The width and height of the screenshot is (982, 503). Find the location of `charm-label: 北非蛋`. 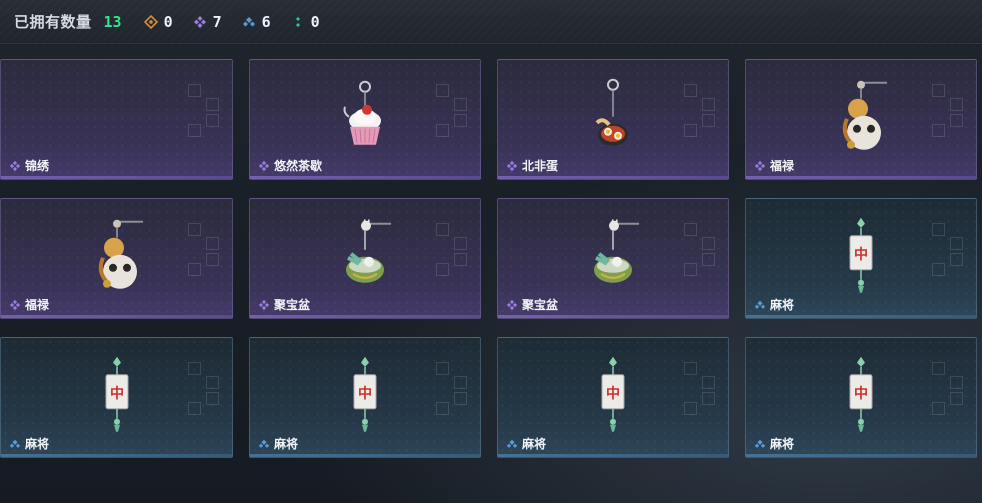

charm-label: 北非蛋 is located at coordinates (532, 165).